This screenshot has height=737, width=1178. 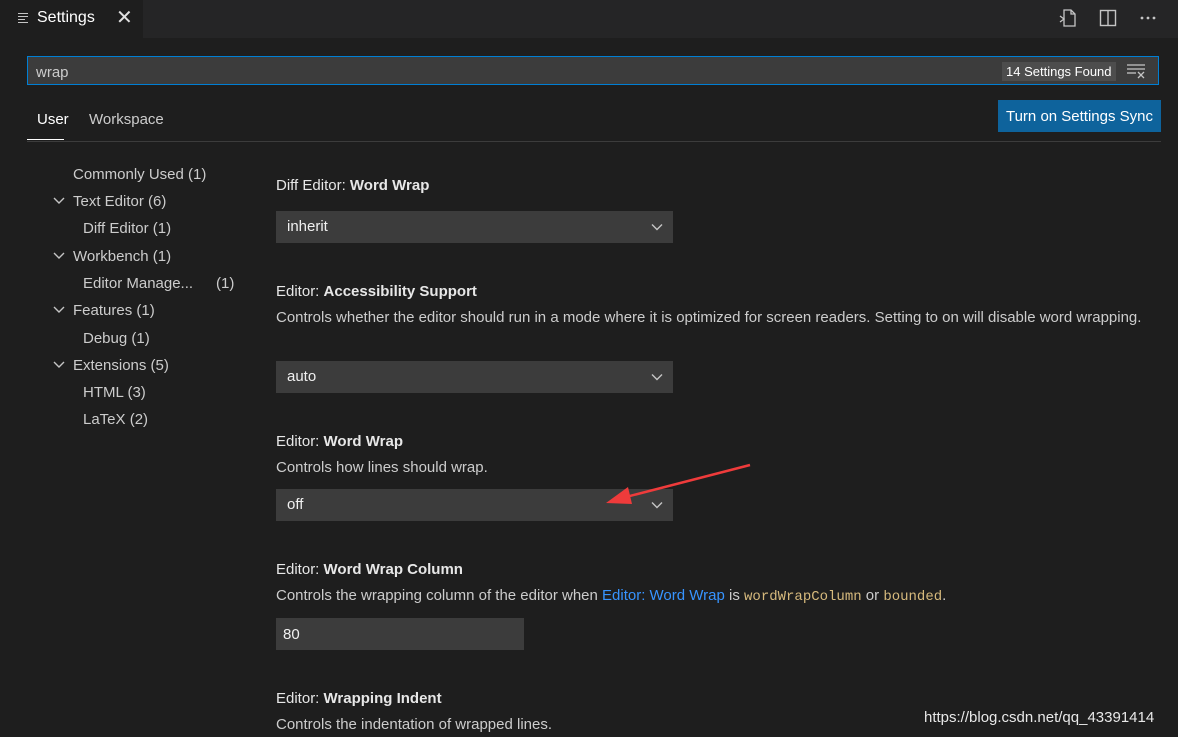 I want to click on diff-word-wrap-select: inherit, so click(x=474, y=227).